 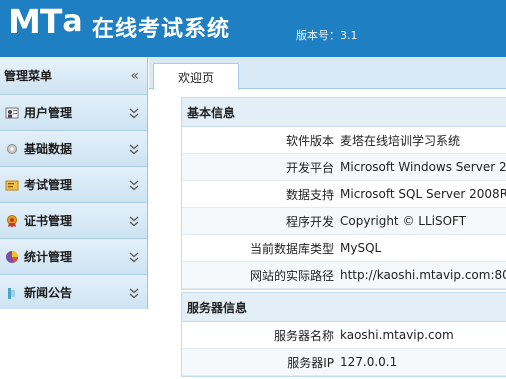 What do you see at coordinates (73, 257) in the screenshot?
I see `sidebar-item-statistics: 统计管理` at bounding box center [73, 257].